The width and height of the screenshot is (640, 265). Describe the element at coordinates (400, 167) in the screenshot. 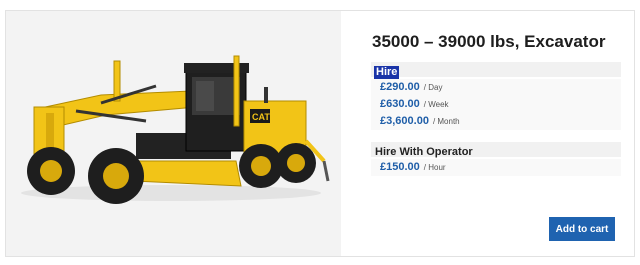

I see `price-value: £150.00` at that location.